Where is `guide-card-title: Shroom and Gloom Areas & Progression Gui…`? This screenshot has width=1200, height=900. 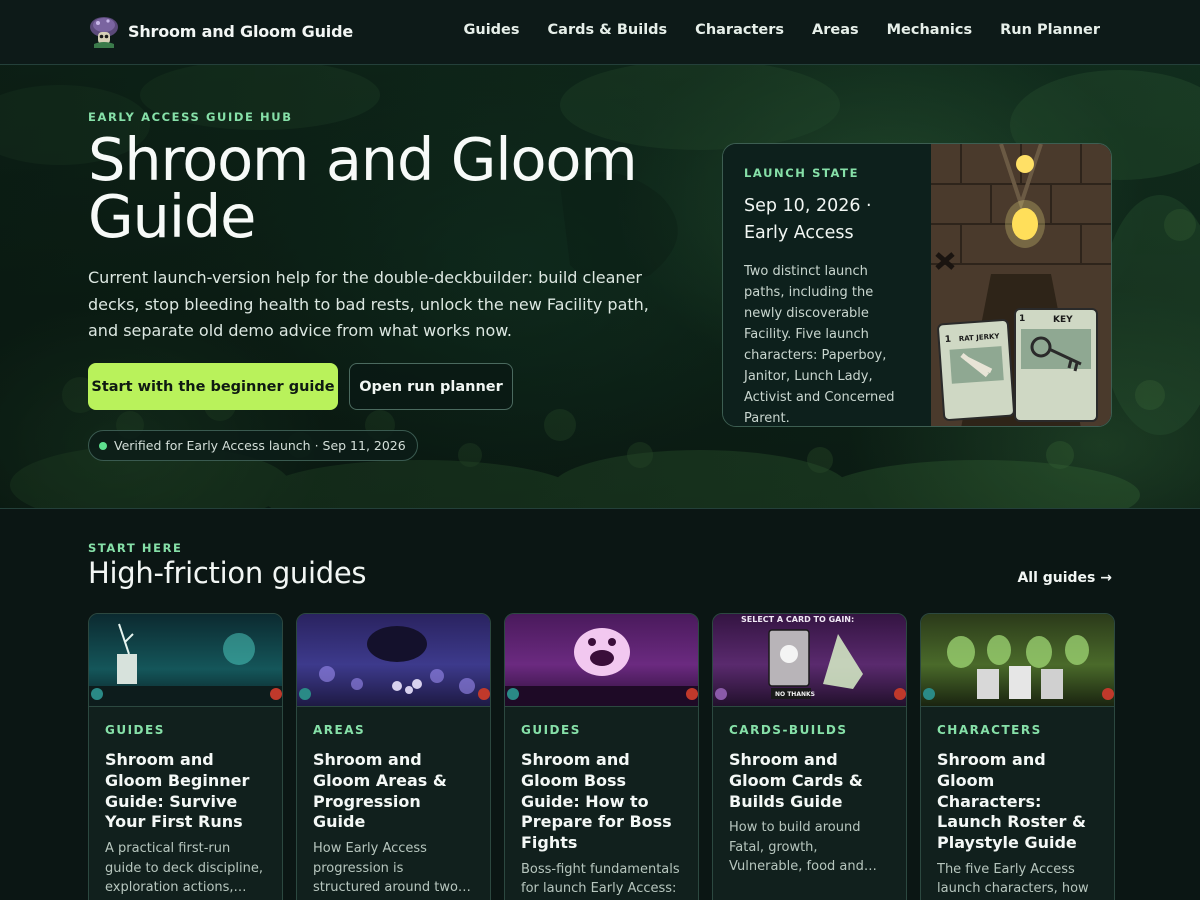
guide-card-title: Shroom and Gloom Areas & Progression Gui… is located at coordinates (380, 791).